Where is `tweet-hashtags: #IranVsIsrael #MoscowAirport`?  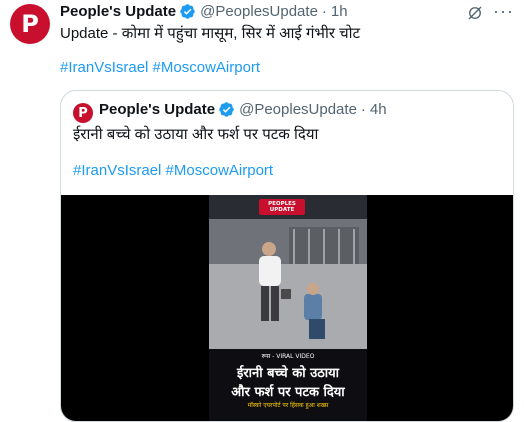
tweet-hashtags: #IranVsIsrael #MoscowAirport is located at coordinates (160, 68).